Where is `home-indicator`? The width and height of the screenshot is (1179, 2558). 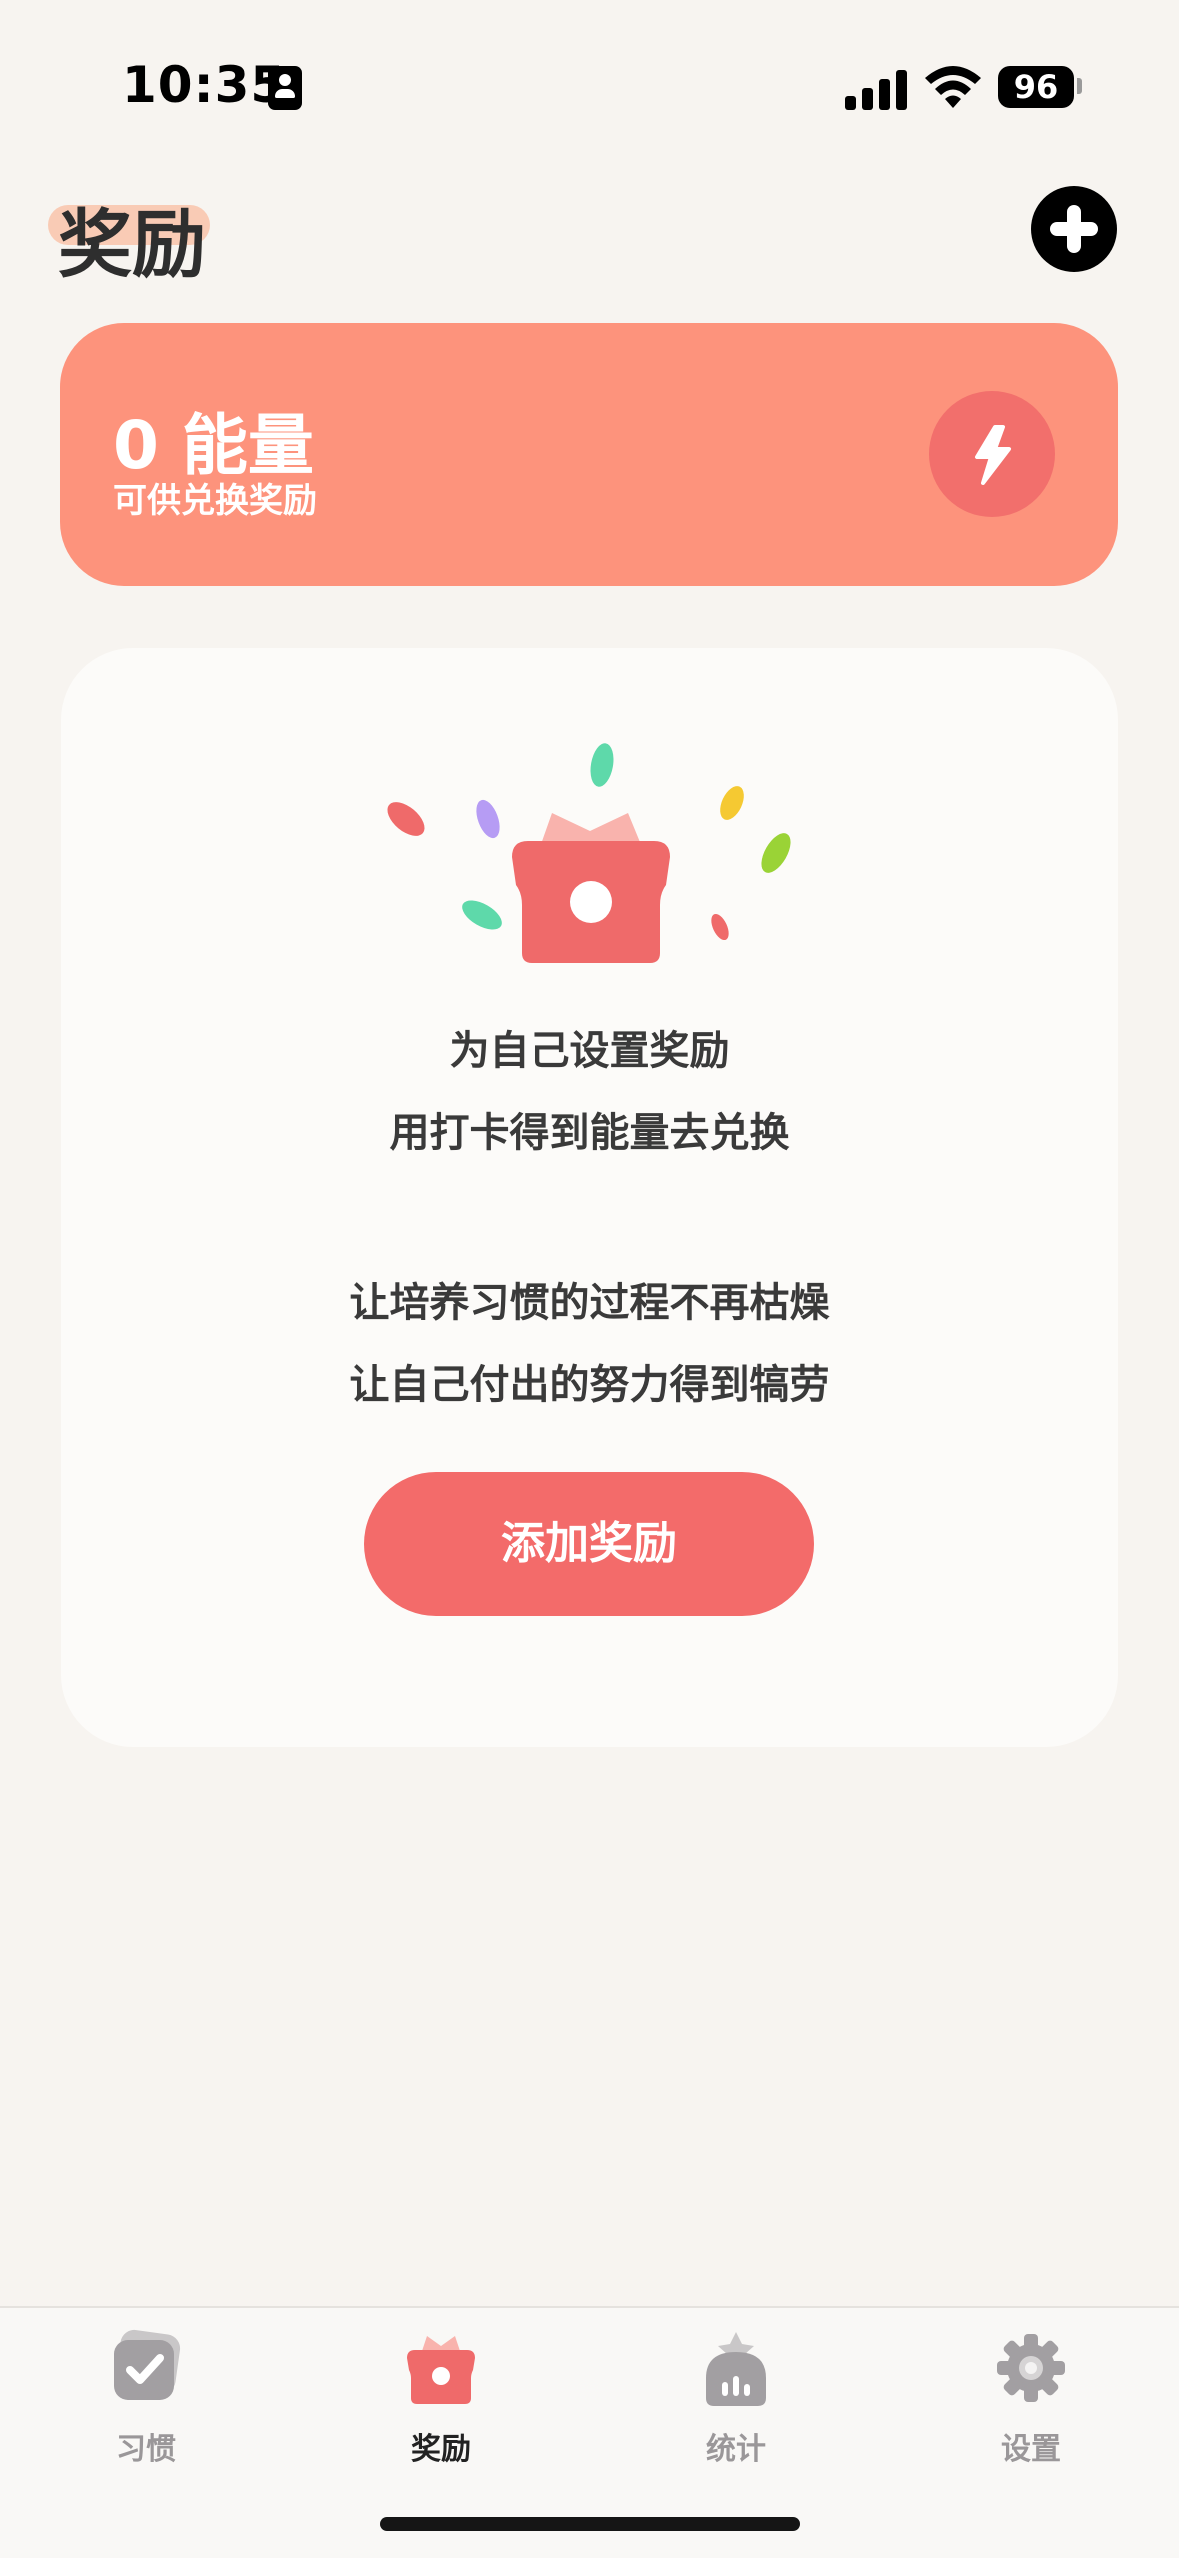
home-indicator is located at coordinates (590, 2524).